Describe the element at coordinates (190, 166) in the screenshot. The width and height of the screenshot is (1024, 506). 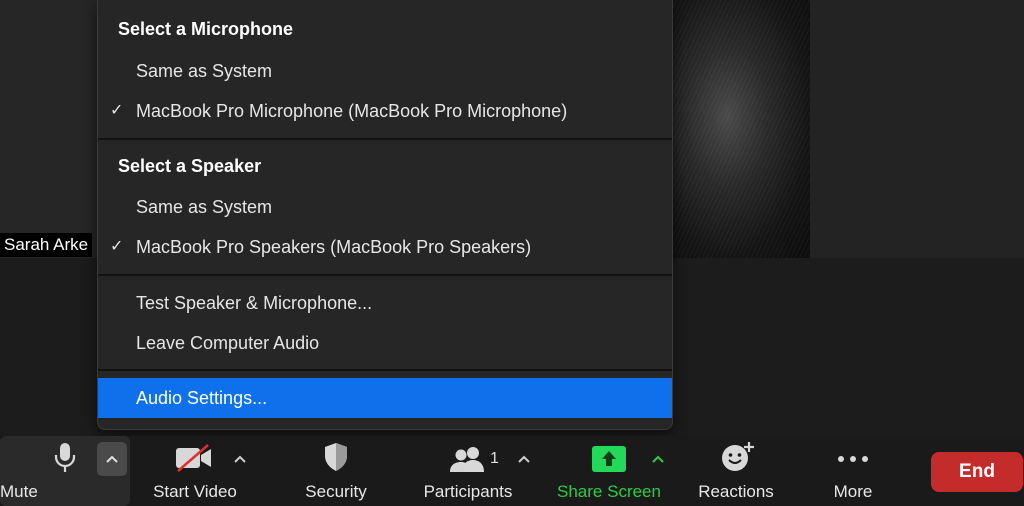
I see `speaker-section-header: Select a Speaker` at that location.